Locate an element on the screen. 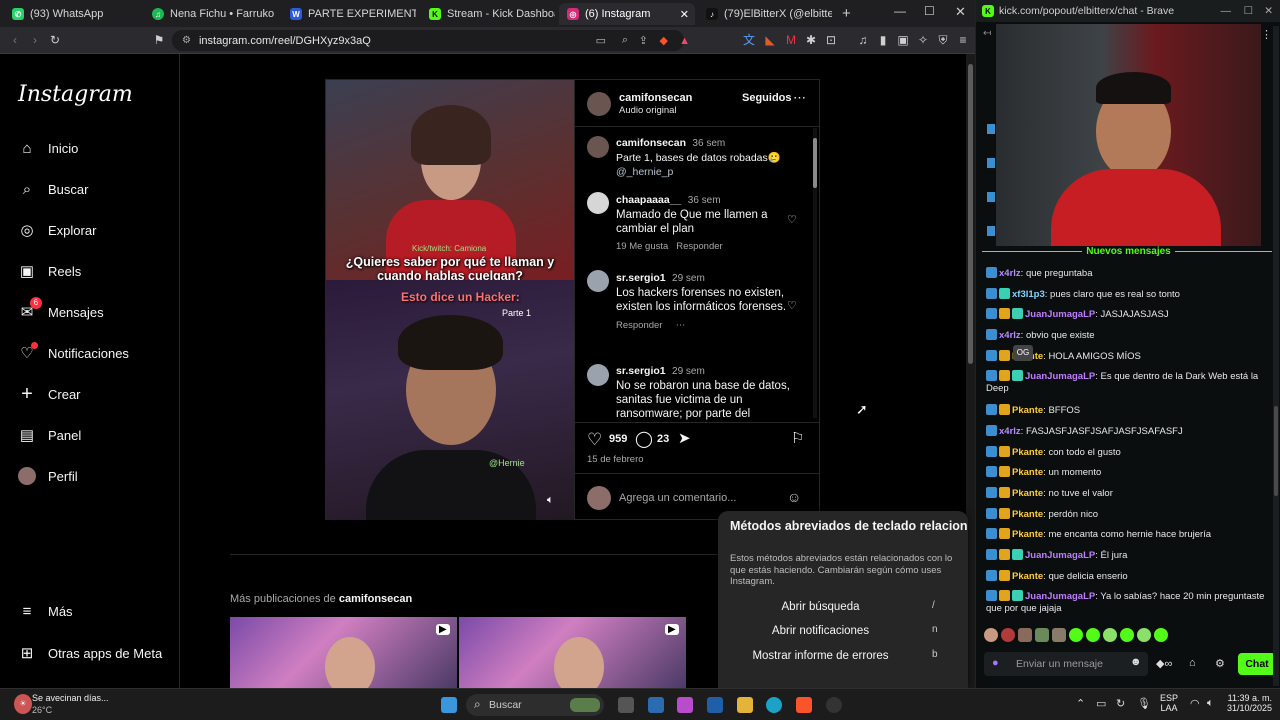  new-tab-icon: + is located at coordinates (846, 13).